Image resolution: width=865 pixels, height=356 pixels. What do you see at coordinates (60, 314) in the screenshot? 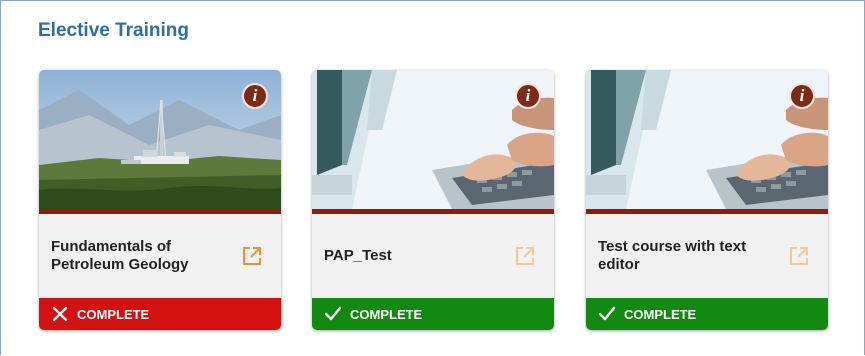
I see `x-icon` at bounding box center [60, 314].